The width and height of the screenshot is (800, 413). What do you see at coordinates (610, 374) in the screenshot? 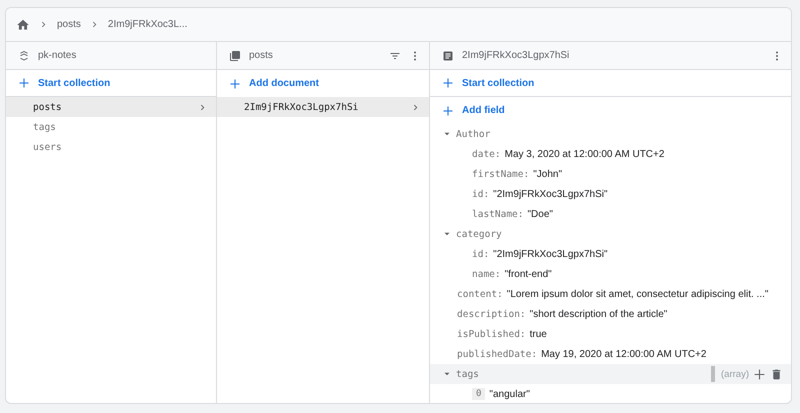
I see `field-row: tags (array)` at bounding box center [610, 374].